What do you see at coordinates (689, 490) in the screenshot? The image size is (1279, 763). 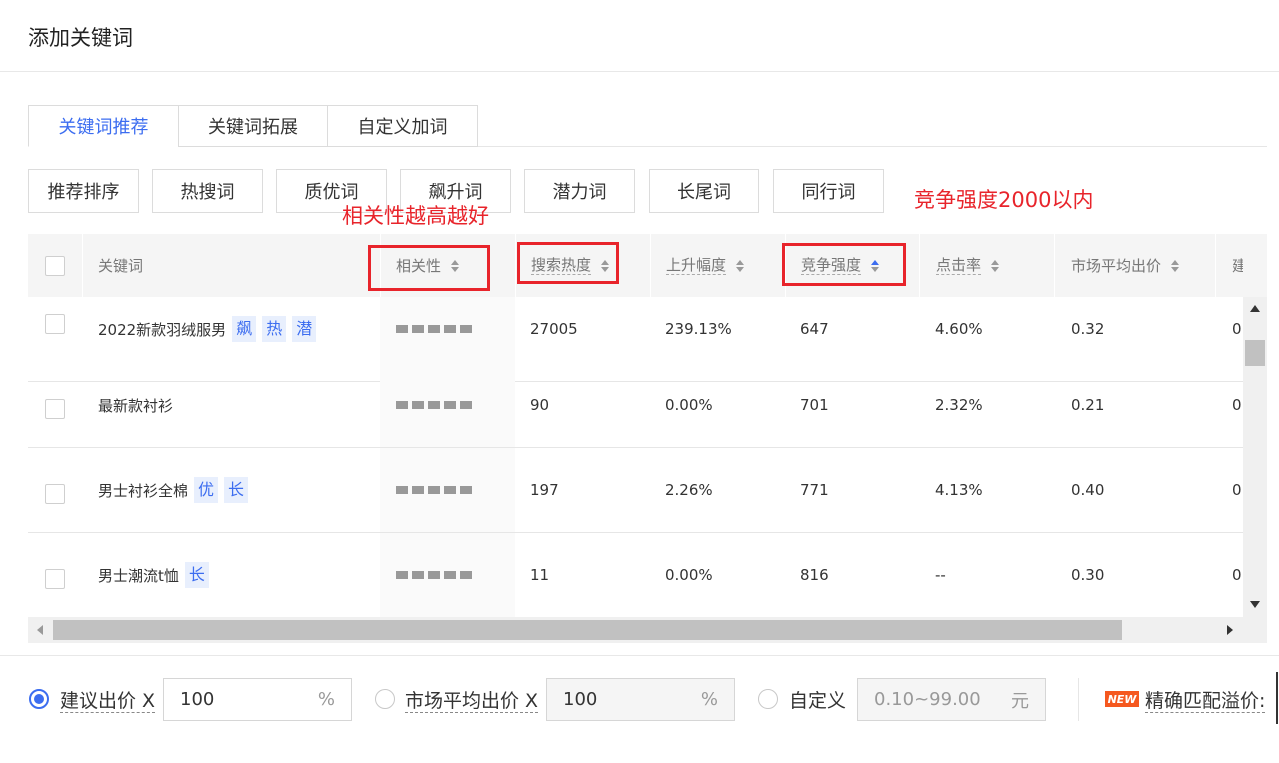 I see `rise-cell: 2.26%` at bounding box center [689, 490].